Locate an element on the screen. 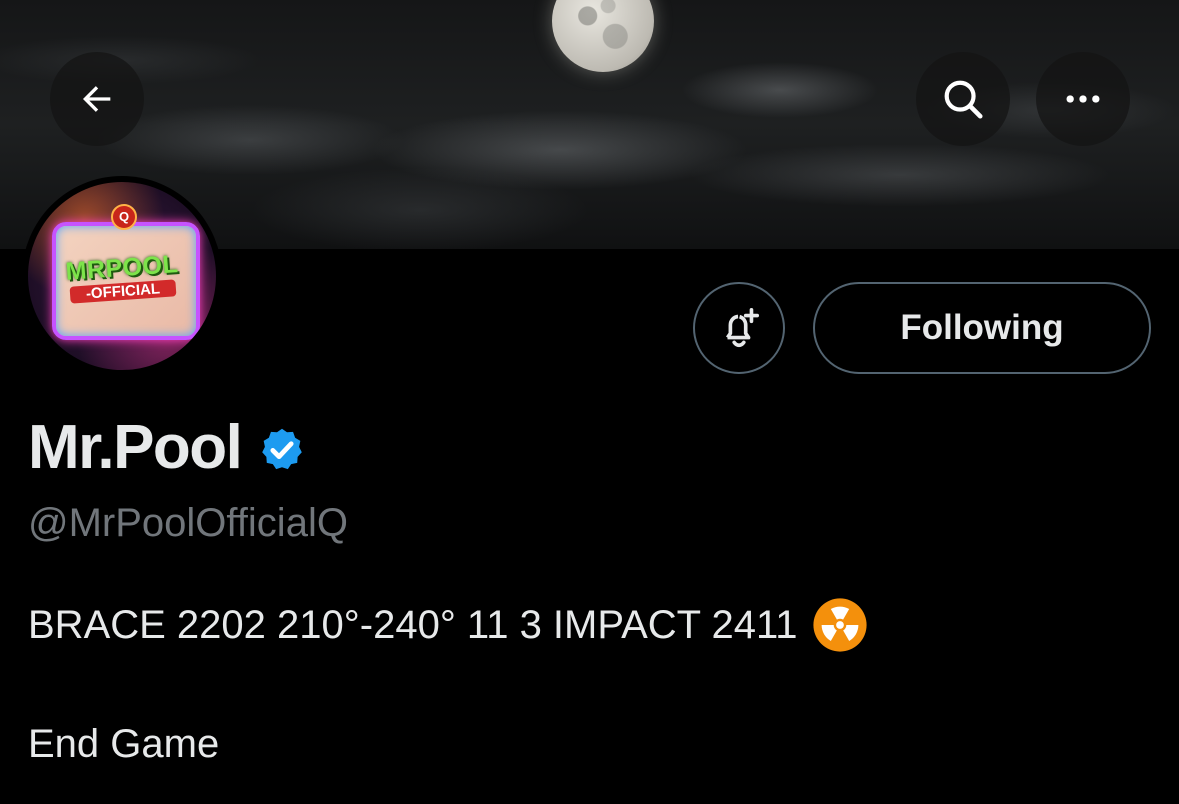  more-horizontal-icon is located at coordinates (1083, 99).